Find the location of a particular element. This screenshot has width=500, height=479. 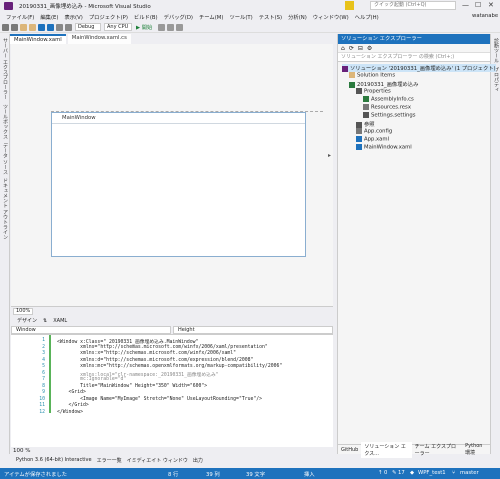

tab-immediate-window: イミディエイト ウィンドウ is located at coordinates (157, 460).